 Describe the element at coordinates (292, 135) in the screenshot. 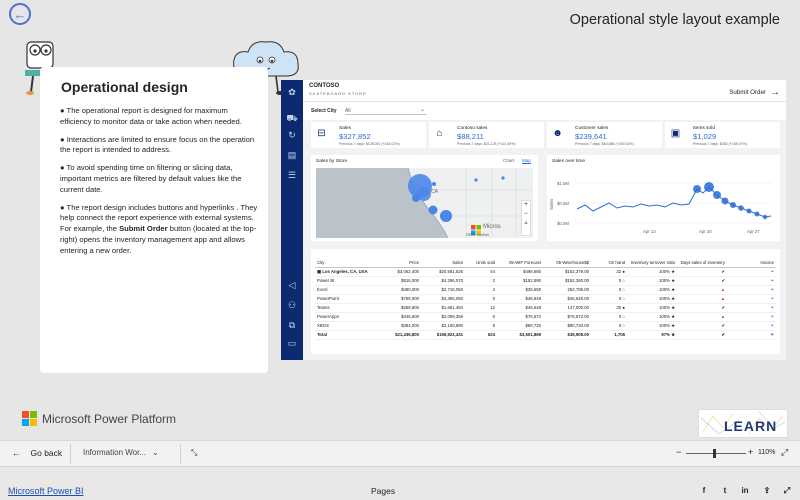

I see `refresh-icon: ↻` at that location.